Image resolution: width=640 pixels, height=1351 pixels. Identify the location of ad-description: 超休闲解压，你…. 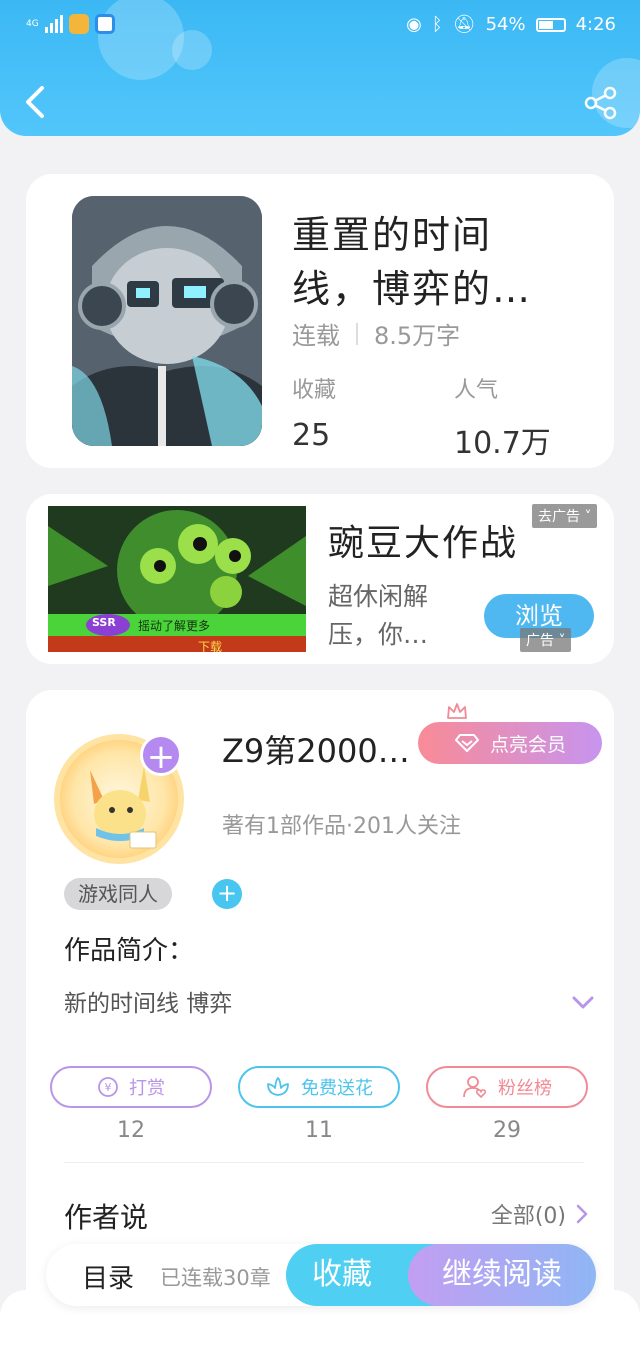
(378, 615).